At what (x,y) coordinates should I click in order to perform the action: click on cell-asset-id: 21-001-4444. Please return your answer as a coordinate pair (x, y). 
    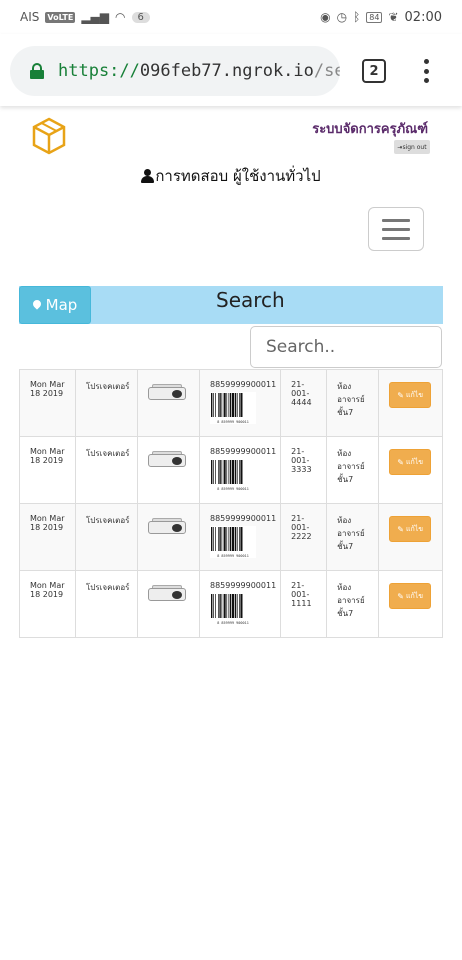
    Looking at the image, I should click on (304, 403).